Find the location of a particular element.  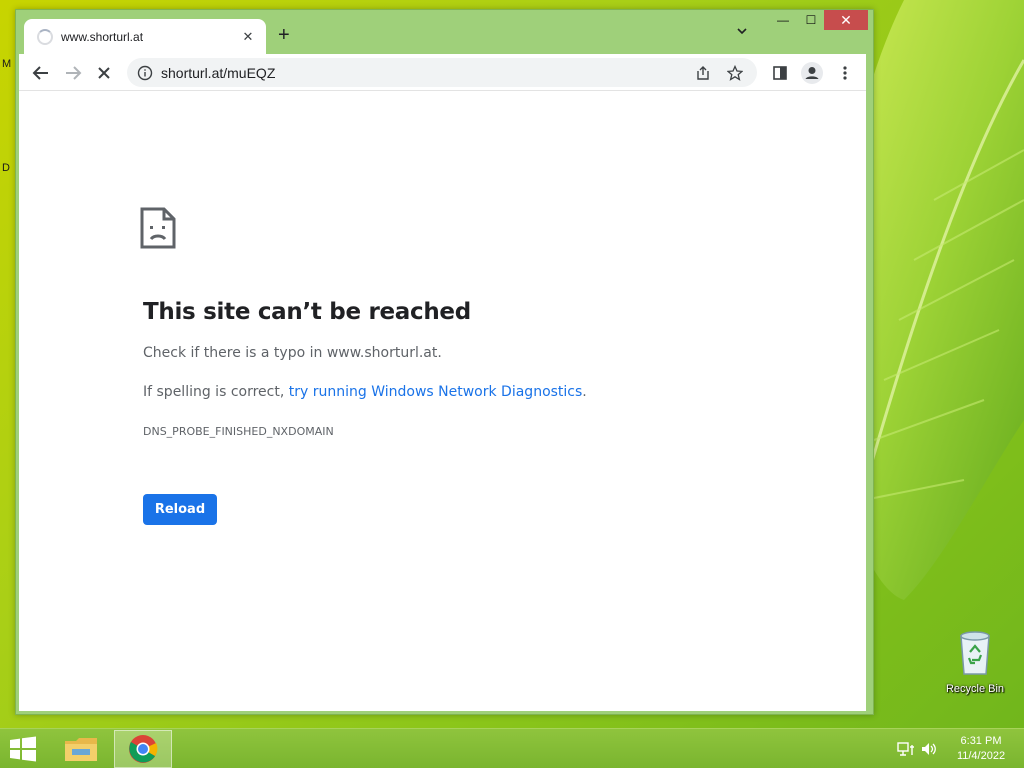

clock-date: 11/4/2022 is located at coordinates (981, 756).